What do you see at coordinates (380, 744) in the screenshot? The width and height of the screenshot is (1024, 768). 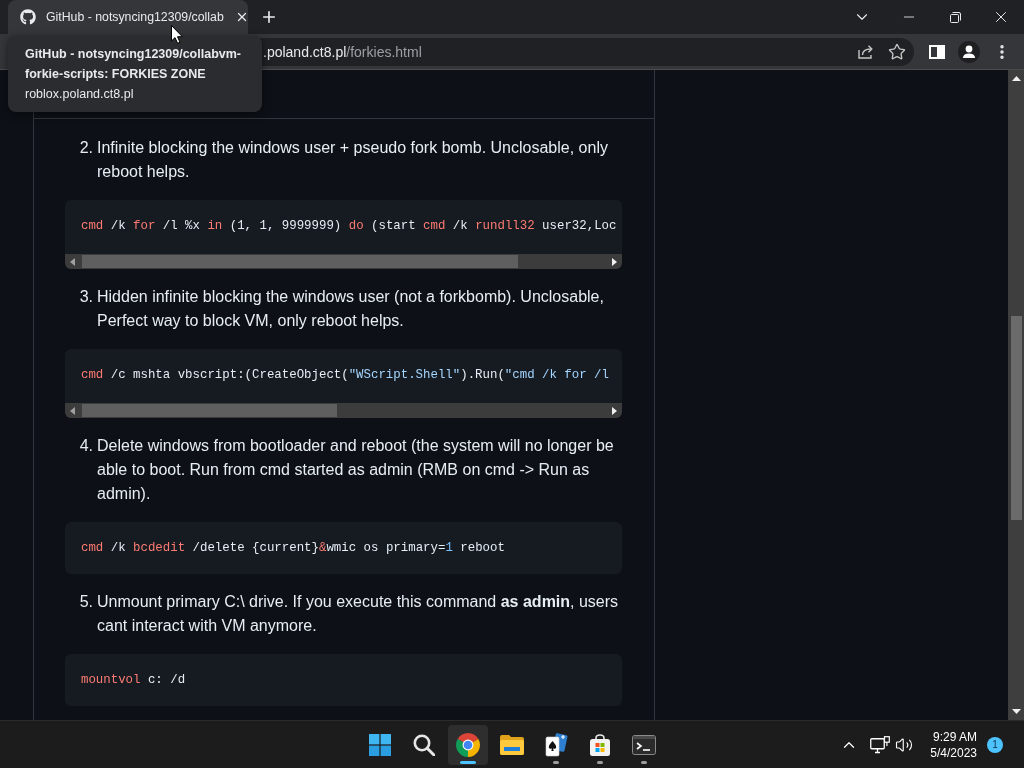 I see `windows-logo-icon` at bounding box center [380, 744].